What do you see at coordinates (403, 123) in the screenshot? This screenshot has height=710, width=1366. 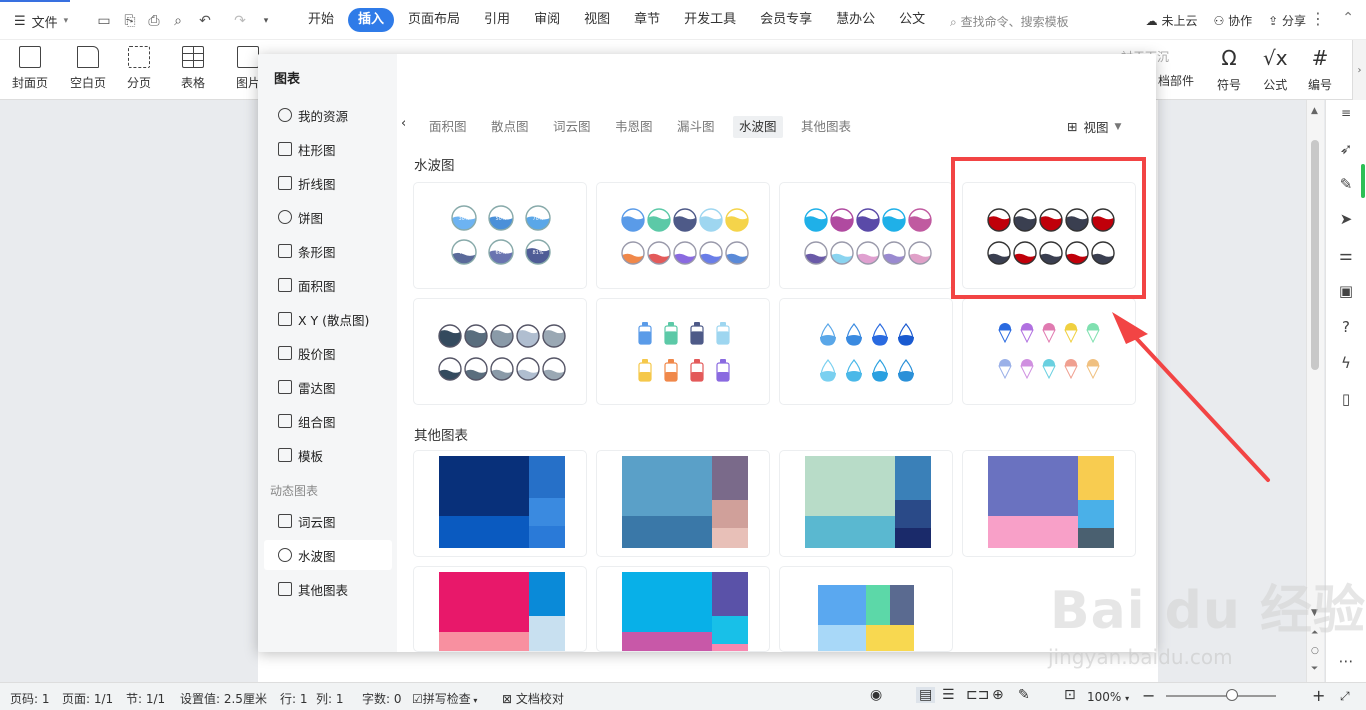 I see `chevron-left-icon: ‹` at bounding box center [403, 123].